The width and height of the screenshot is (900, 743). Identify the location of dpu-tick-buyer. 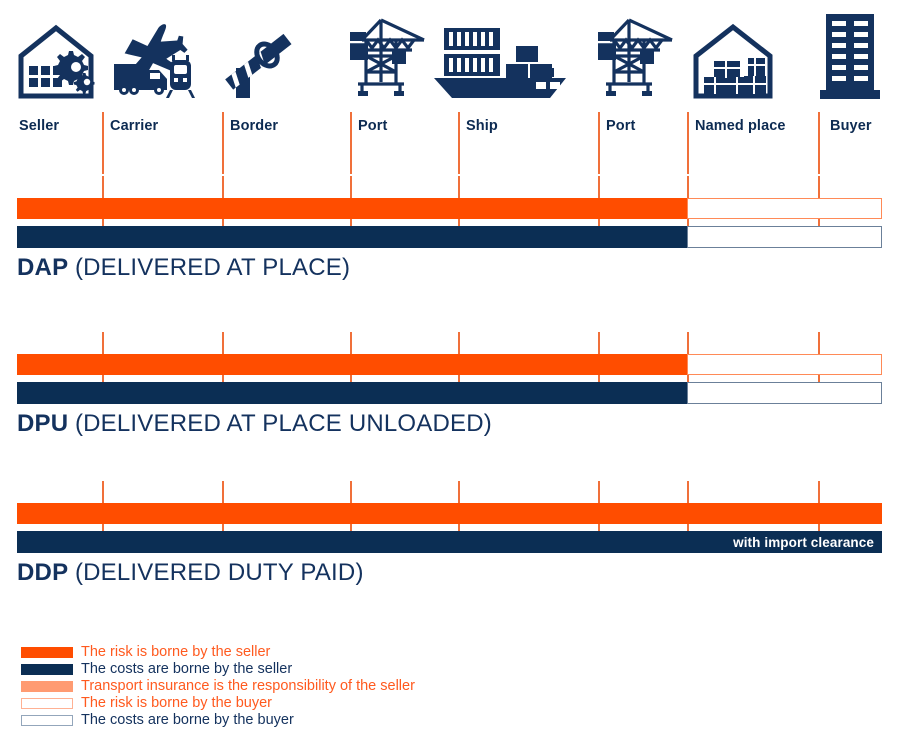
(819, 343).